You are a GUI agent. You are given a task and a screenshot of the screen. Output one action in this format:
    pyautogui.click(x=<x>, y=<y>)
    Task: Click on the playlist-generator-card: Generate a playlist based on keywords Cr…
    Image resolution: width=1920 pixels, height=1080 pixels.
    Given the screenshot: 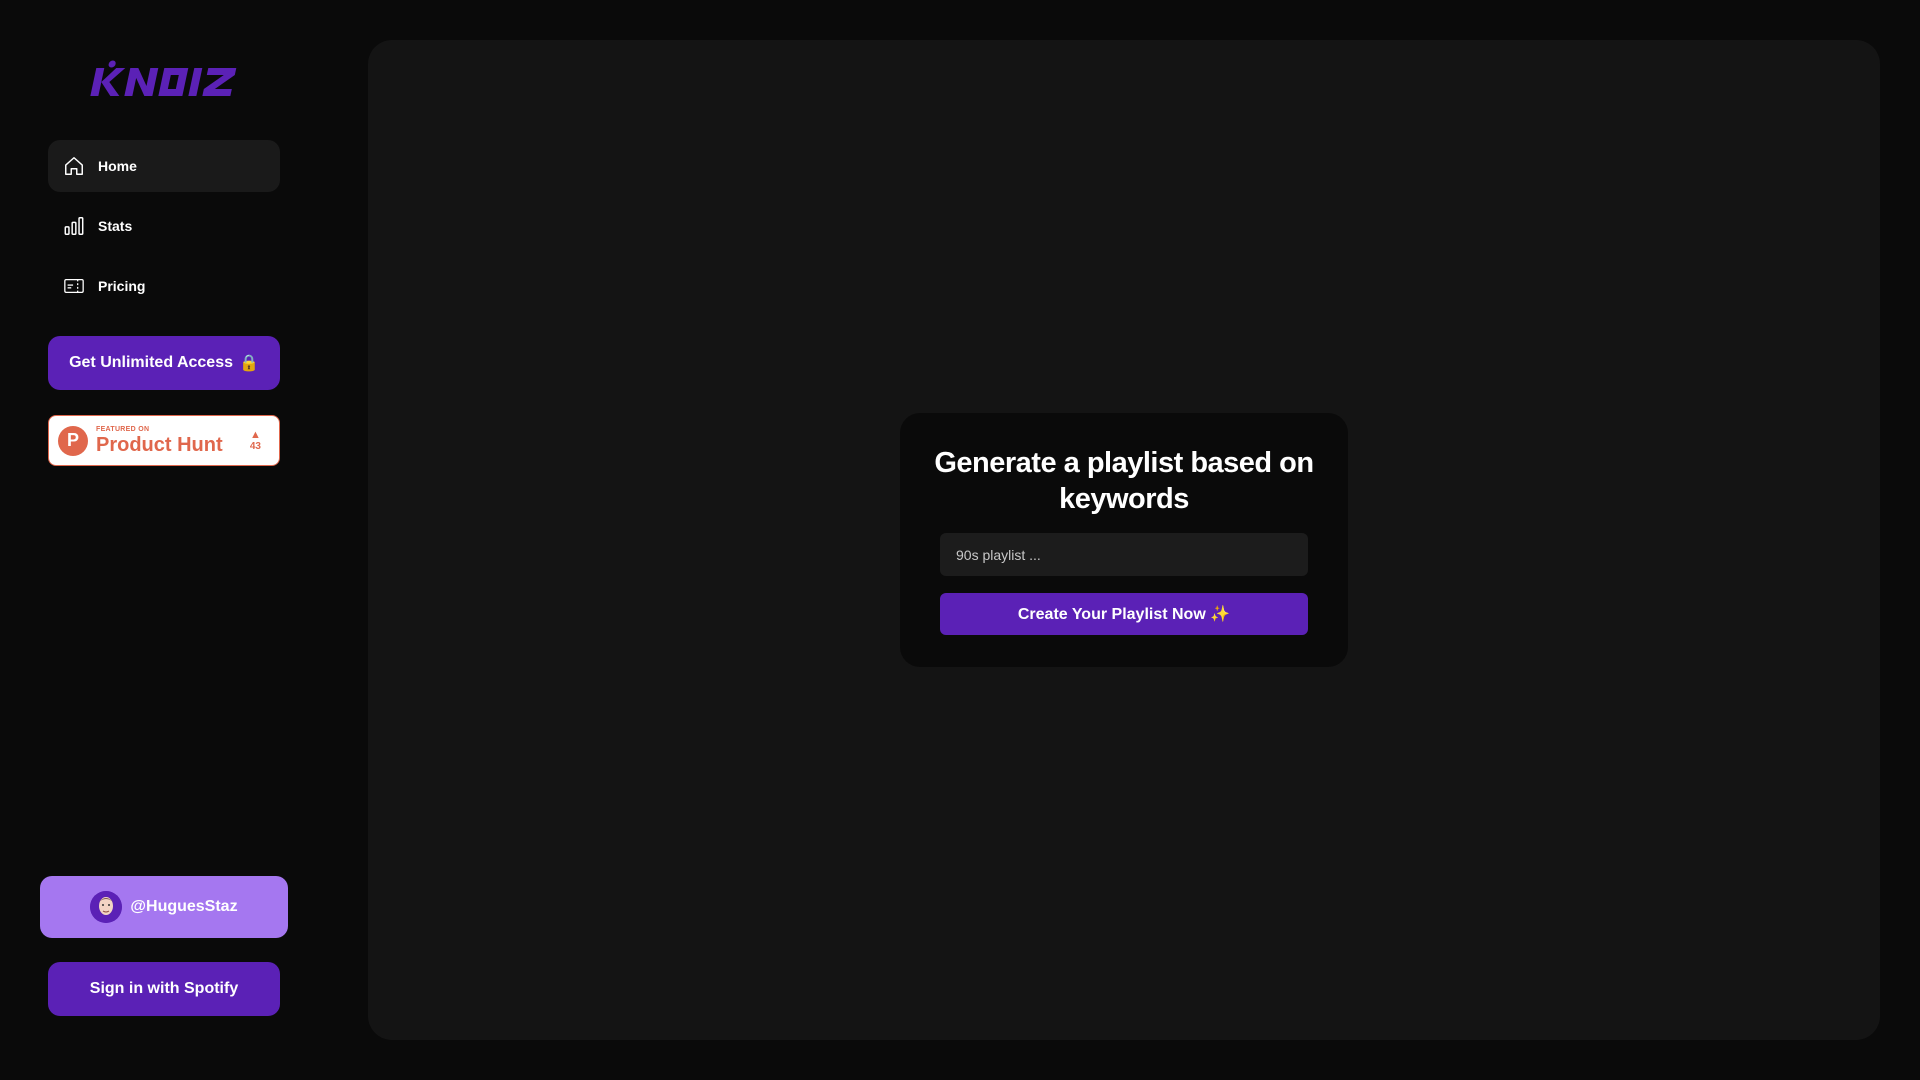 What is the action you would take?
    pyautogui.click(x=1124, y=540)
    